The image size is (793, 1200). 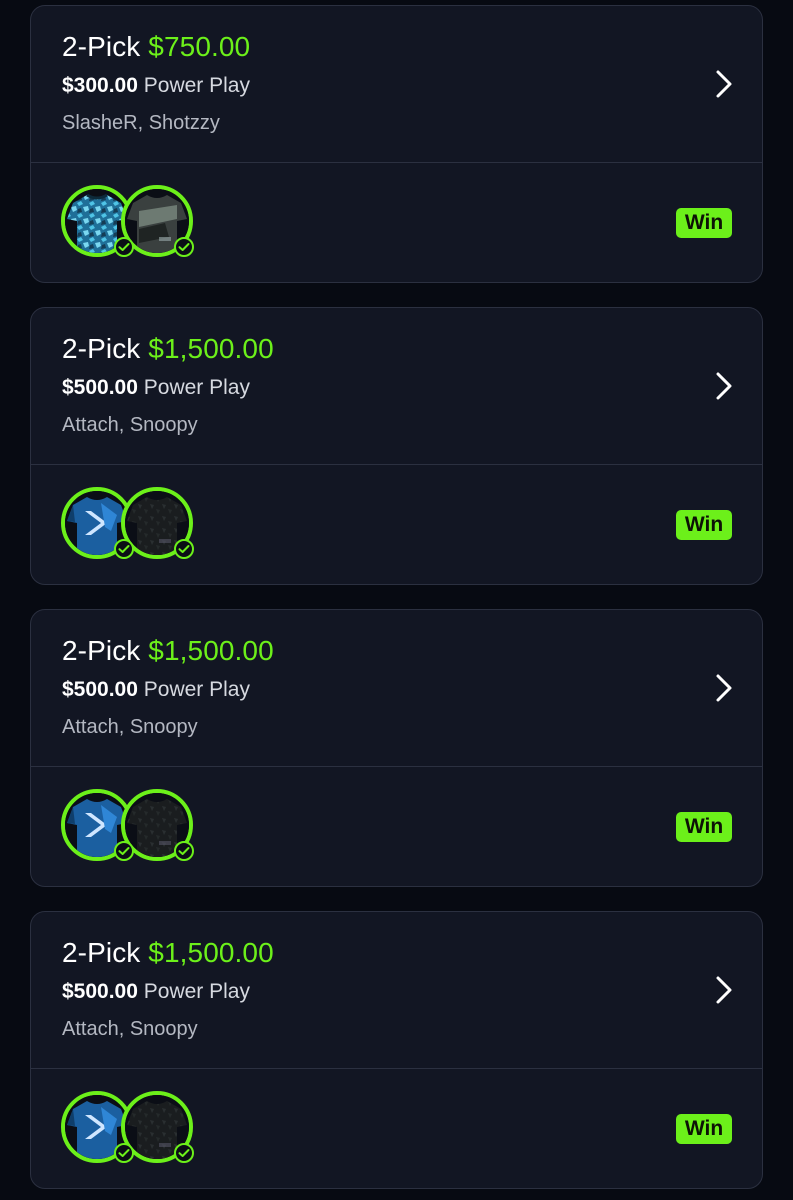 I want to click on entry-line: $300.00 Power Play, so click(x=412, y=86).